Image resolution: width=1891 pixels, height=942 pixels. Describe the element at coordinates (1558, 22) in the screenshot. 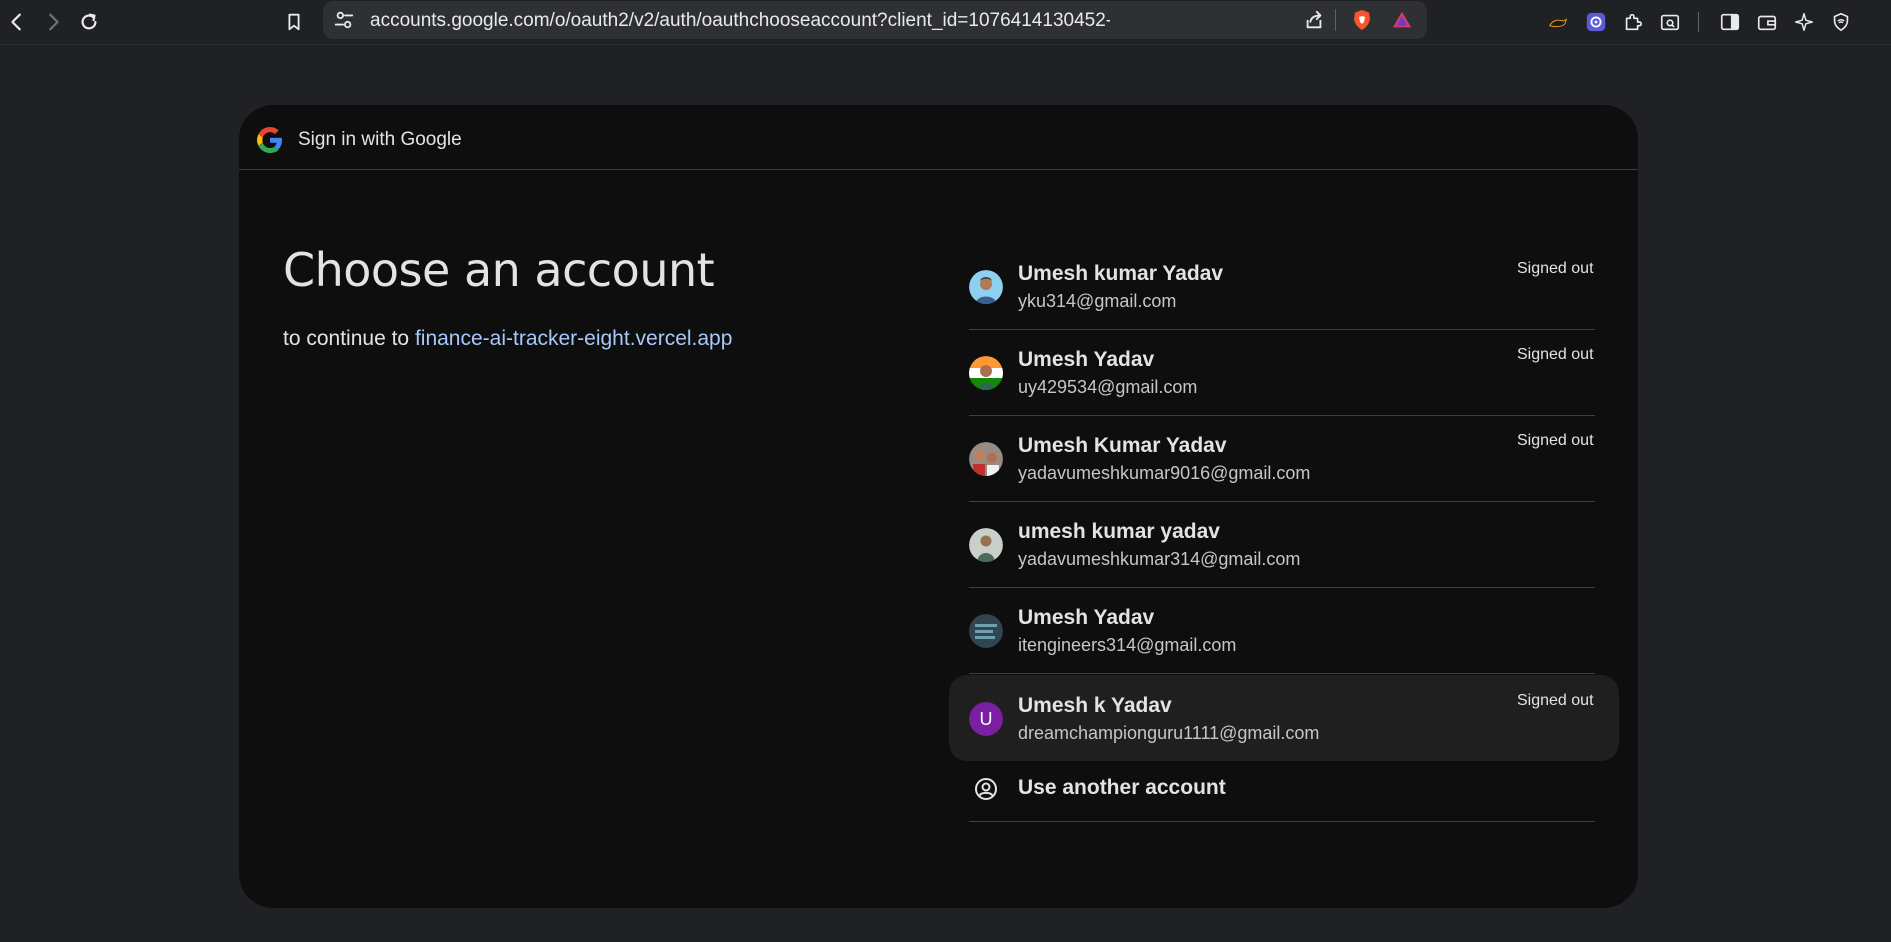

I see `extension-bird-icon` at that location.